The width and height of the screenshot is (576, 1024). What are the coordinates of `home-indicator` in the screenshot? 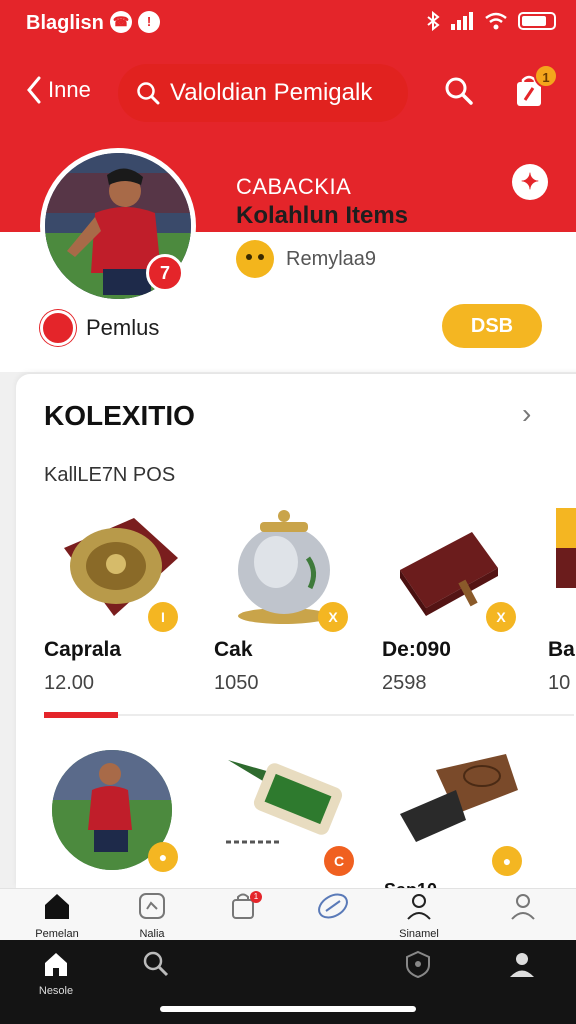 It's located at (288, 1009).